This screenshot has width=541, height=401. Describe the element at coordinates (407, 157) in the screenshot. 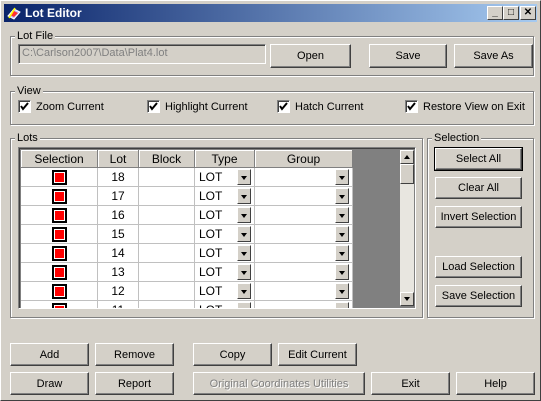

I see `scroll-up-arrow-icon` at that location.